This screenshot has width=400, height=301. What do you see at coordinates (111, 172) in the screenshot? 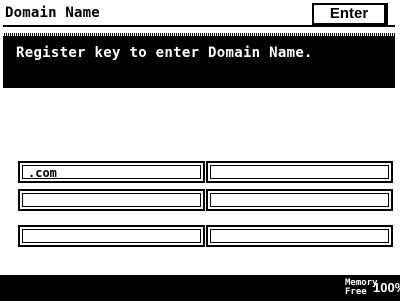
I see `domain-key-1: .com` at bounding box center [111, 172].